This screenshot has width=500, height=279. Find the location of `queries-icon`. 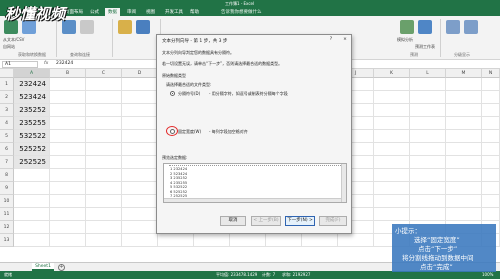

queries-icon is located at coordinates (87, 27).